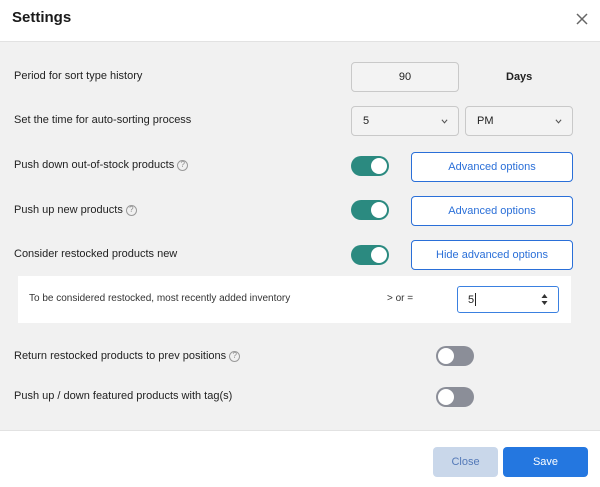 Image resolution: width=600 pixels, height=487 pixels. What do you see at coordinates (366, 121) in the screenshot?
I see `hour-select-value: 5` at bounding box center [366, 121].